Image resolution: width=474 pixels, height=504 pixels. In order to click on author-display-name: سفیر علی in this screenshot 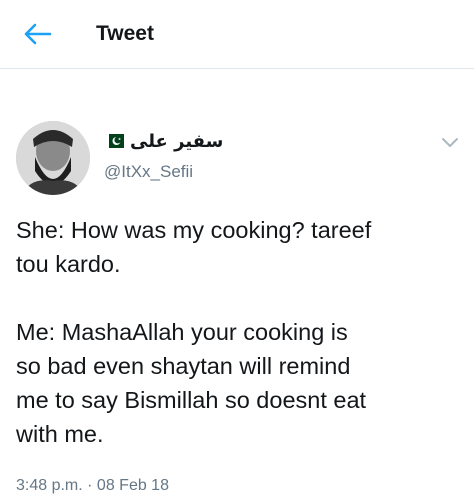, I will do `click(176, 141)`.